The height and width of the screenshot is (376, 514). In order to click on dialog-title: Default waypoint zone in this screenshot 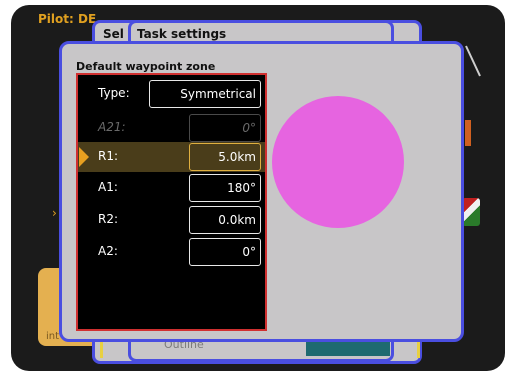, I will do `click(146, 66)`.